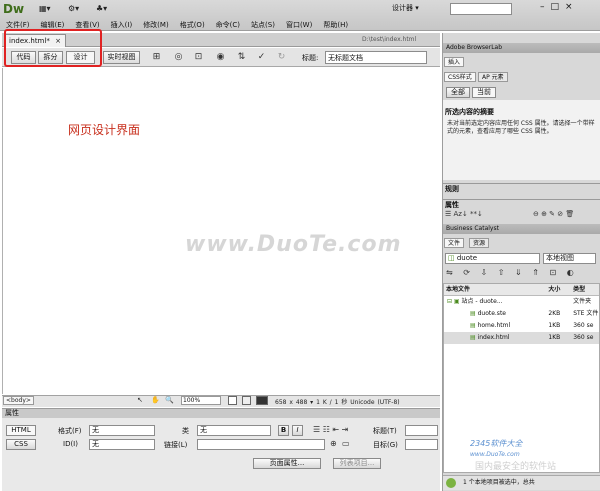 This screenshot has width=600, height=491. I want to click on maximize-icon: □, so click(558, 7).